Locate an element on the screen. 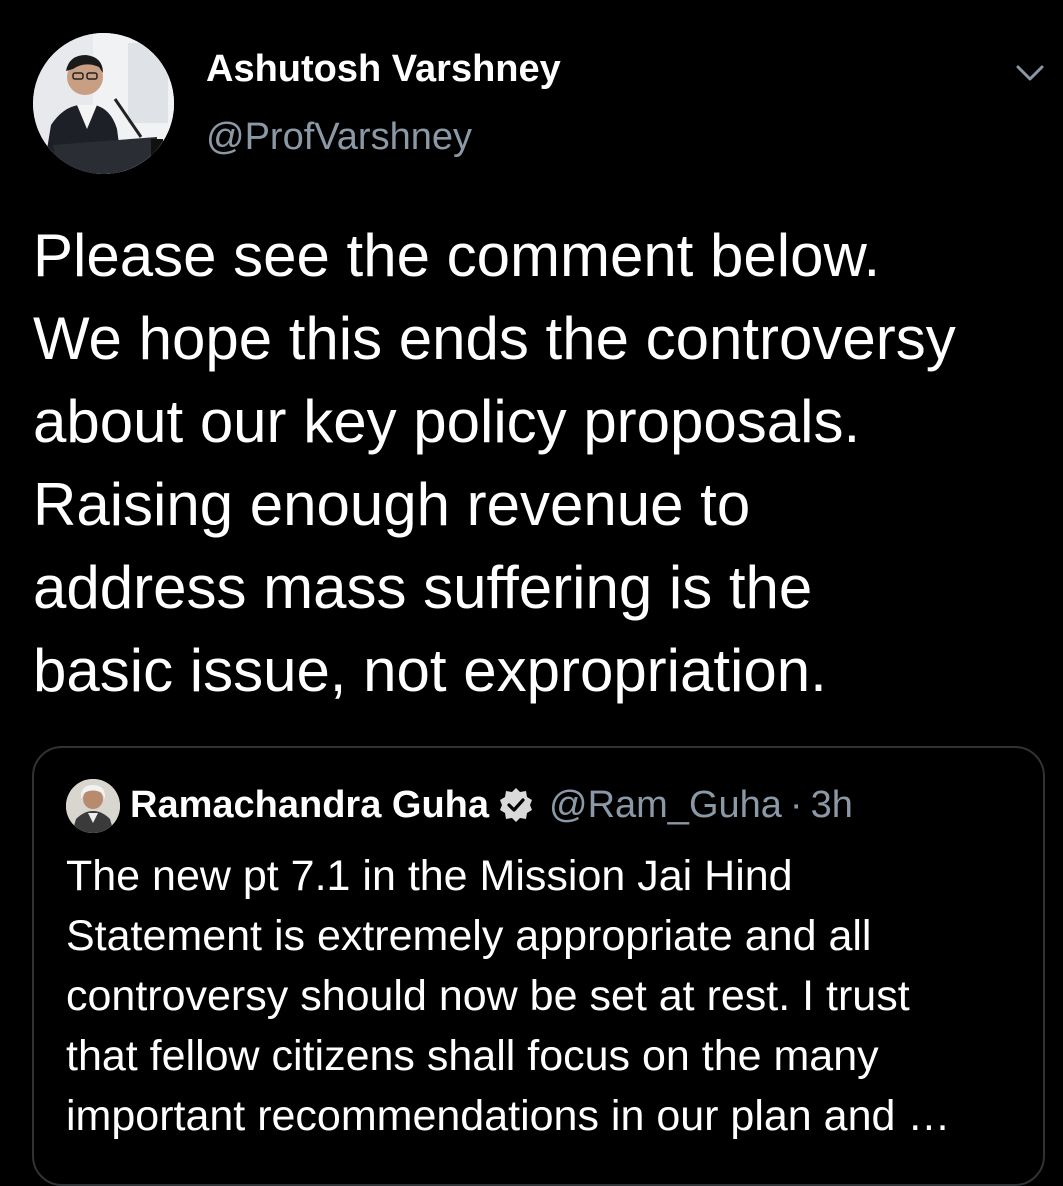  quoted-tweet-timestamp: 3h is located at coordinates (832, 805).